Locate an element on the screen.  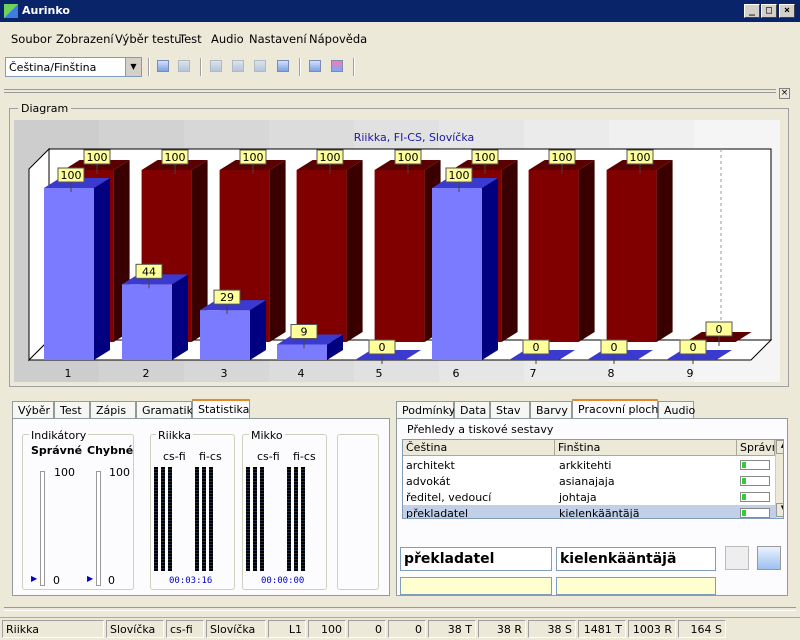
toolbar-prev-icon is located at coordinates (163, 66).